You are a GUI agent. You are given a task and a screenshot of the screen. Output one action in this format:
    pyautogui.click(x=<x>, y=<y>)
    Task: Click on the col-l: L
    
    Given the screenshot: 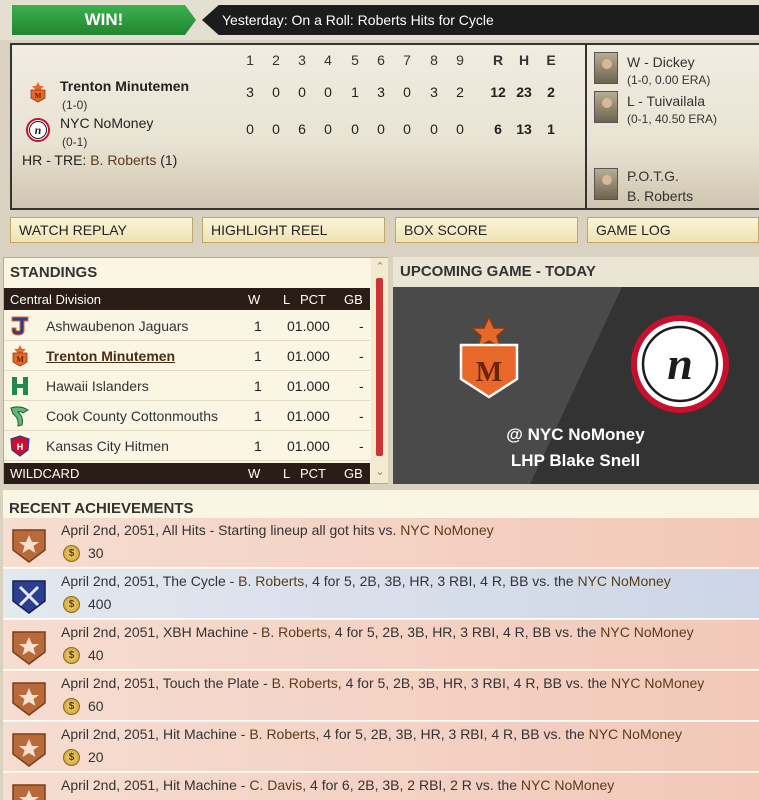 What is the action you would take?
    pyautogui.click(x=287, y=473)
    